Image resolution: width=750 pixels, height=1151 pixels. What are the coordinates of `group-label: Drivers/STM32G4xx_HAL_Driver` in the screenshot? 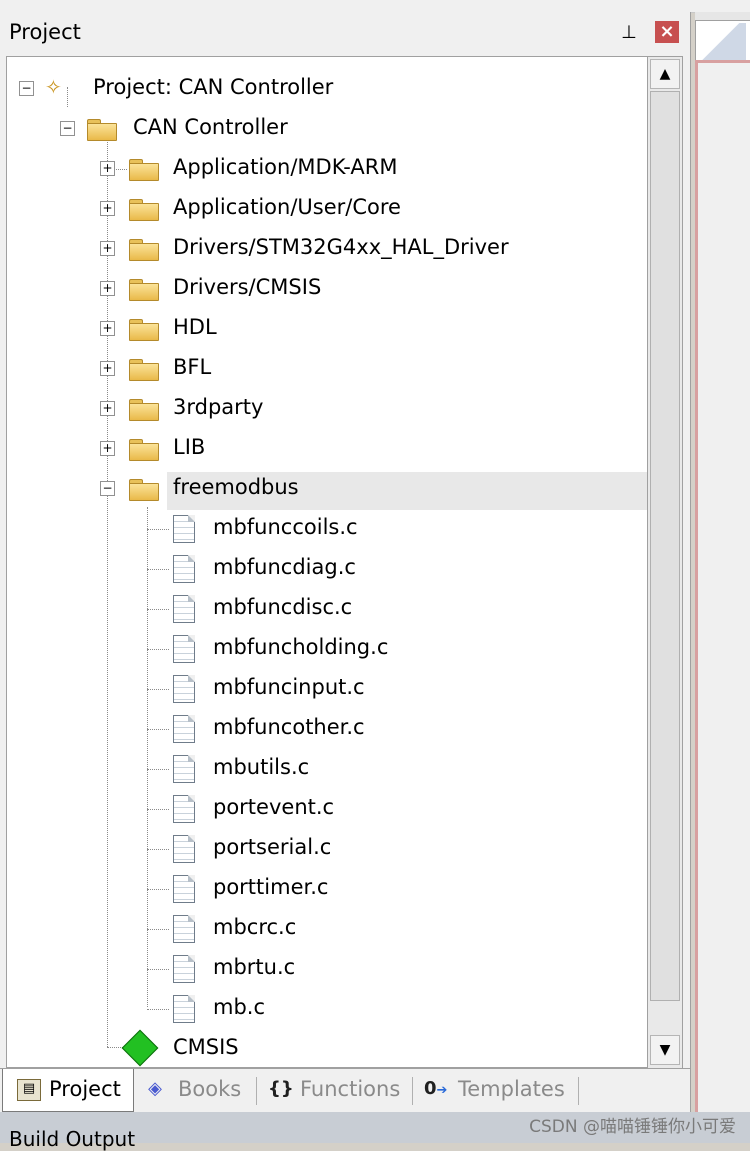 It's located at (341, 247).